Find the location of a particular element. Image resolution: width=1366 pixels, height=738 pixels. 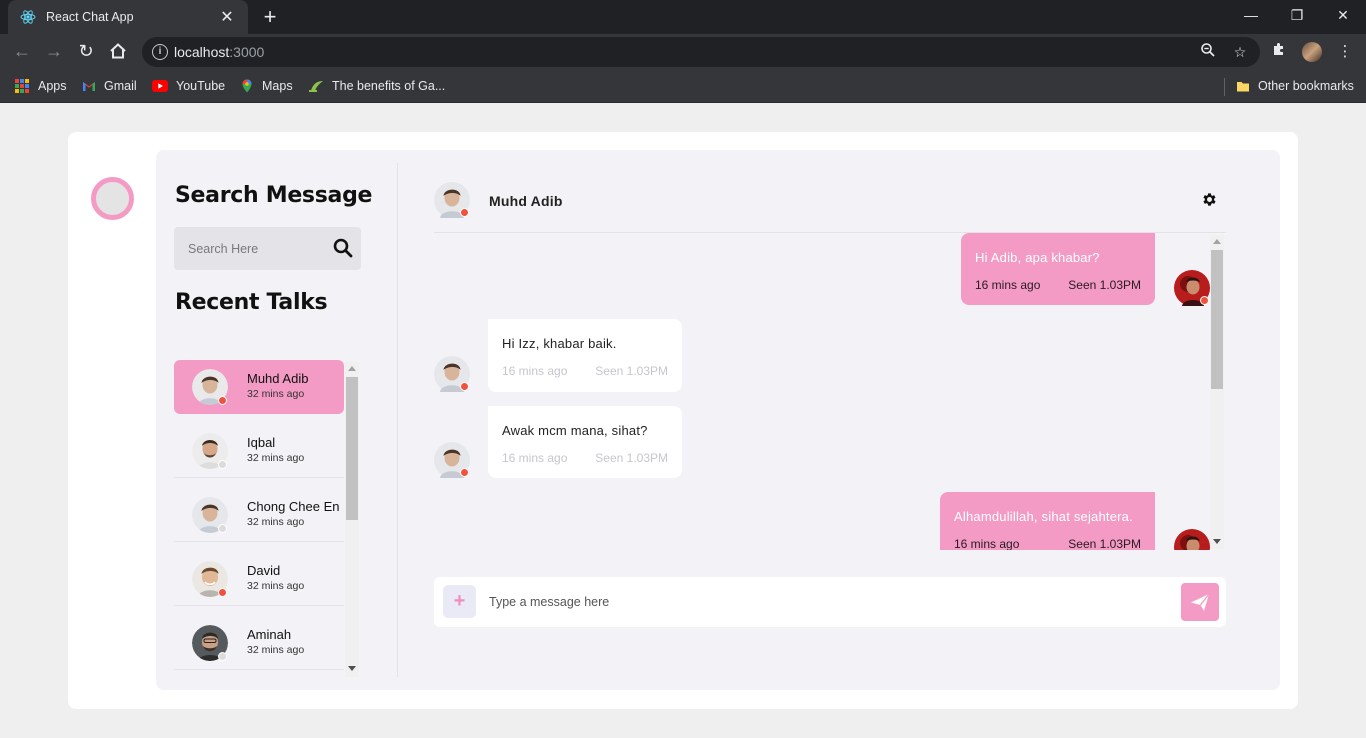

chat-contact-name: Muhd Adib is located at coordinates (526, 201).